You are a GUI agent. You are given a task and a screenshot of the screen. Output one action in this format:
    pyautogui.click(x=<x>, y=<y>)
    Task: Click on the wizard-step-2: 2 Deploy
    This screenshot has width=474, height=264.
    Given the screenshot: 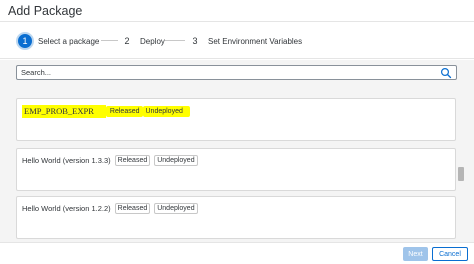 What is the action you would take?
    pyautogui.click(x=141, y=41)
    